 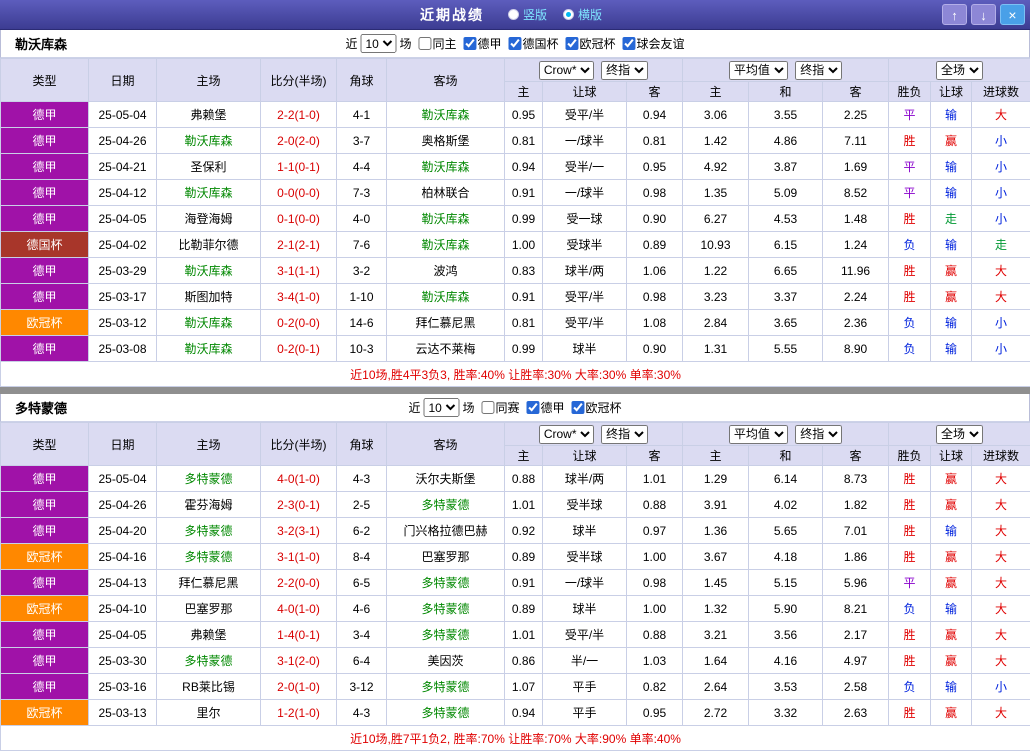 I want to click on avg-away: 11.96, so click(x=856, y=271).